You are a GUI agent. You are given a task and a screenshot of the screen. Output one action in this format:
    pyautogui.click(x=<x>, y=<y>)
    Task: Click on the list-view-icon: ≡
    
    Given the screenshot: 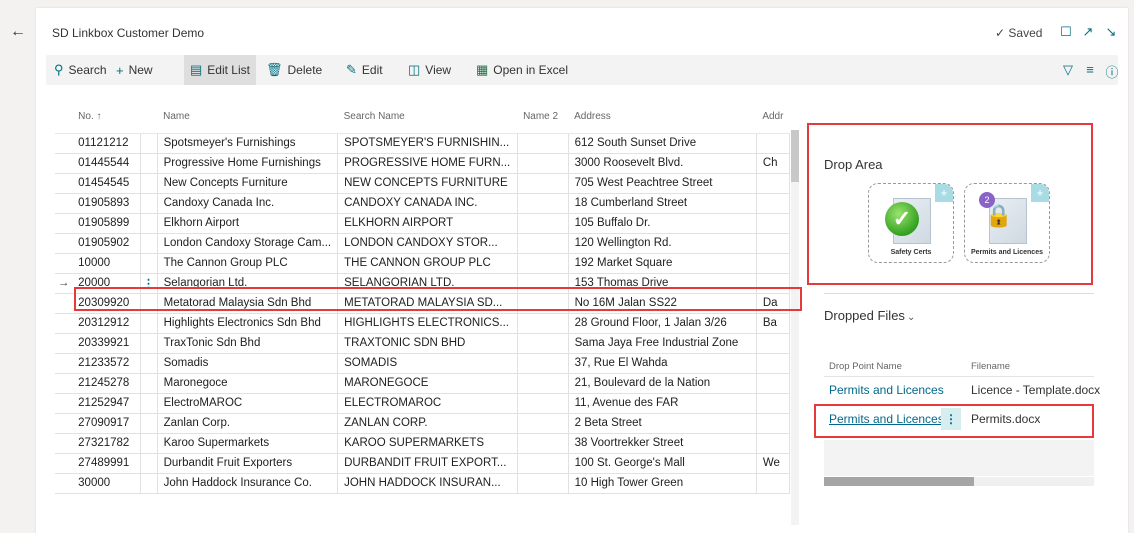 What is the action you would take?
    pyautogui.click(x=1090, y=69)
    